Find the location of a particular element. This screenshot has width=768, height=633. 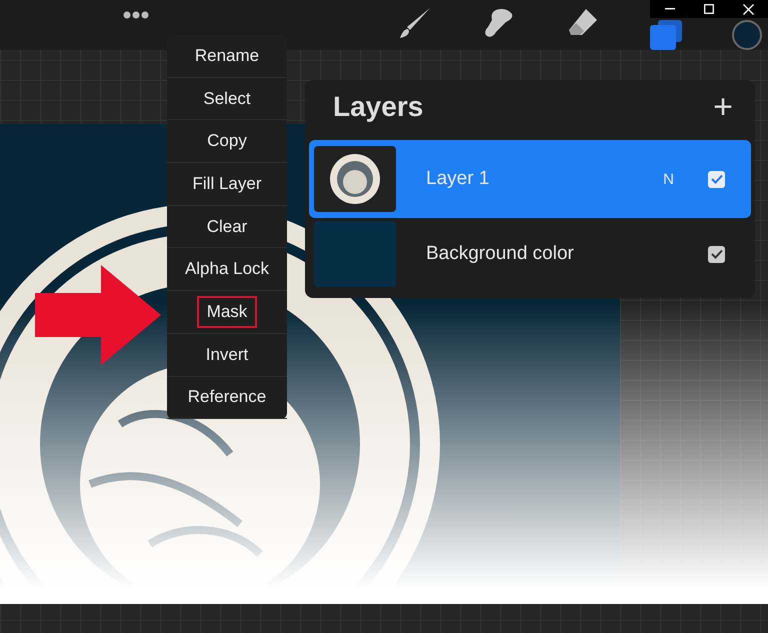

menu-item: Invert is located at coordinates (227, 355).